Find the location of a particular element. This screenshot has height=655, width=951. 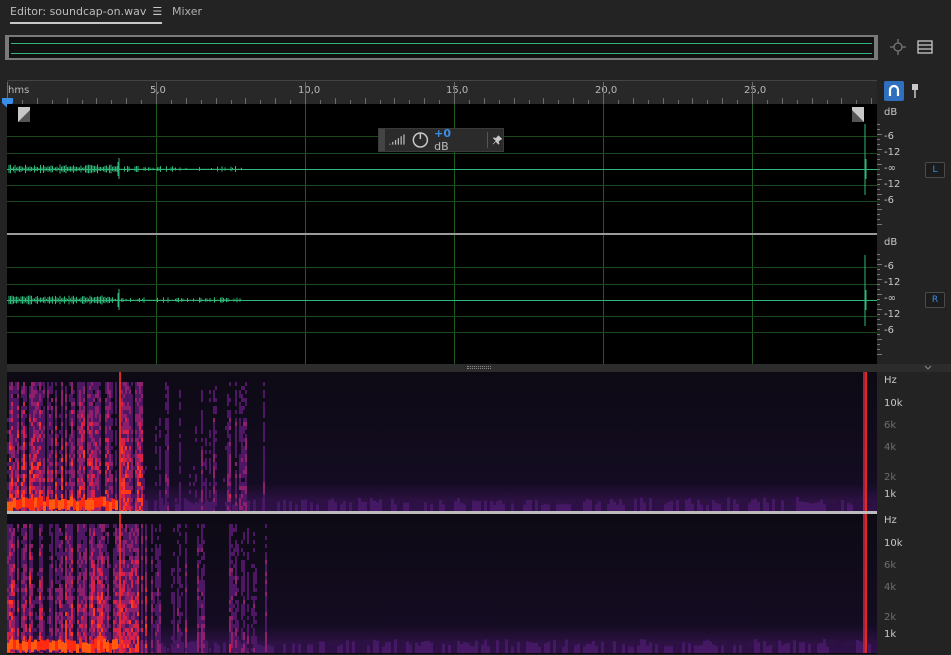

overview-channel-right is located at coordinates (441, 53).